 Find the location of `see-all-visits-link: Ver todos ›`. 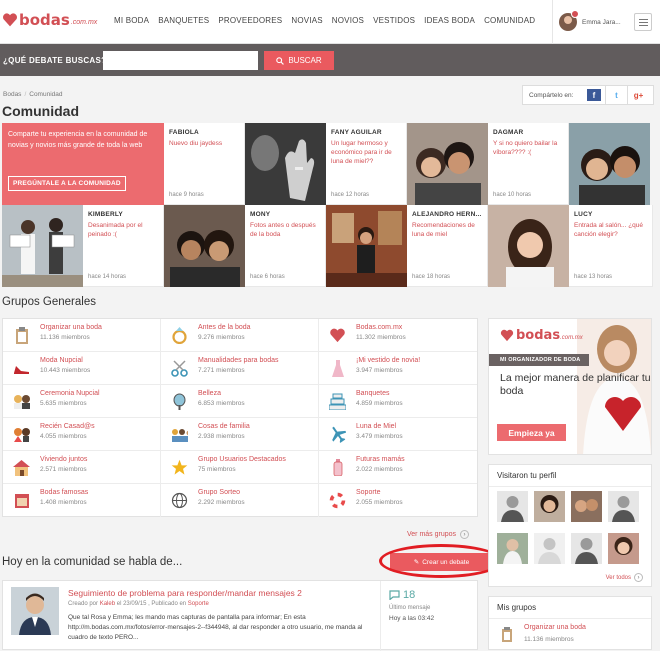

see-all-visits-link: Ver todos › is located at coordinates (624, 577).